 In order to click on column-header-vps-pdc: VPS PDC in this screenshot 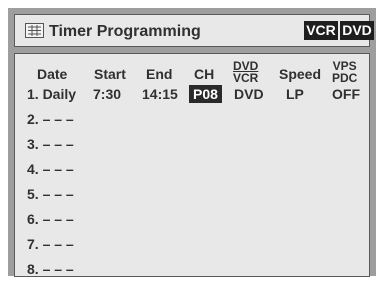, I will do `click(344, 72)`.